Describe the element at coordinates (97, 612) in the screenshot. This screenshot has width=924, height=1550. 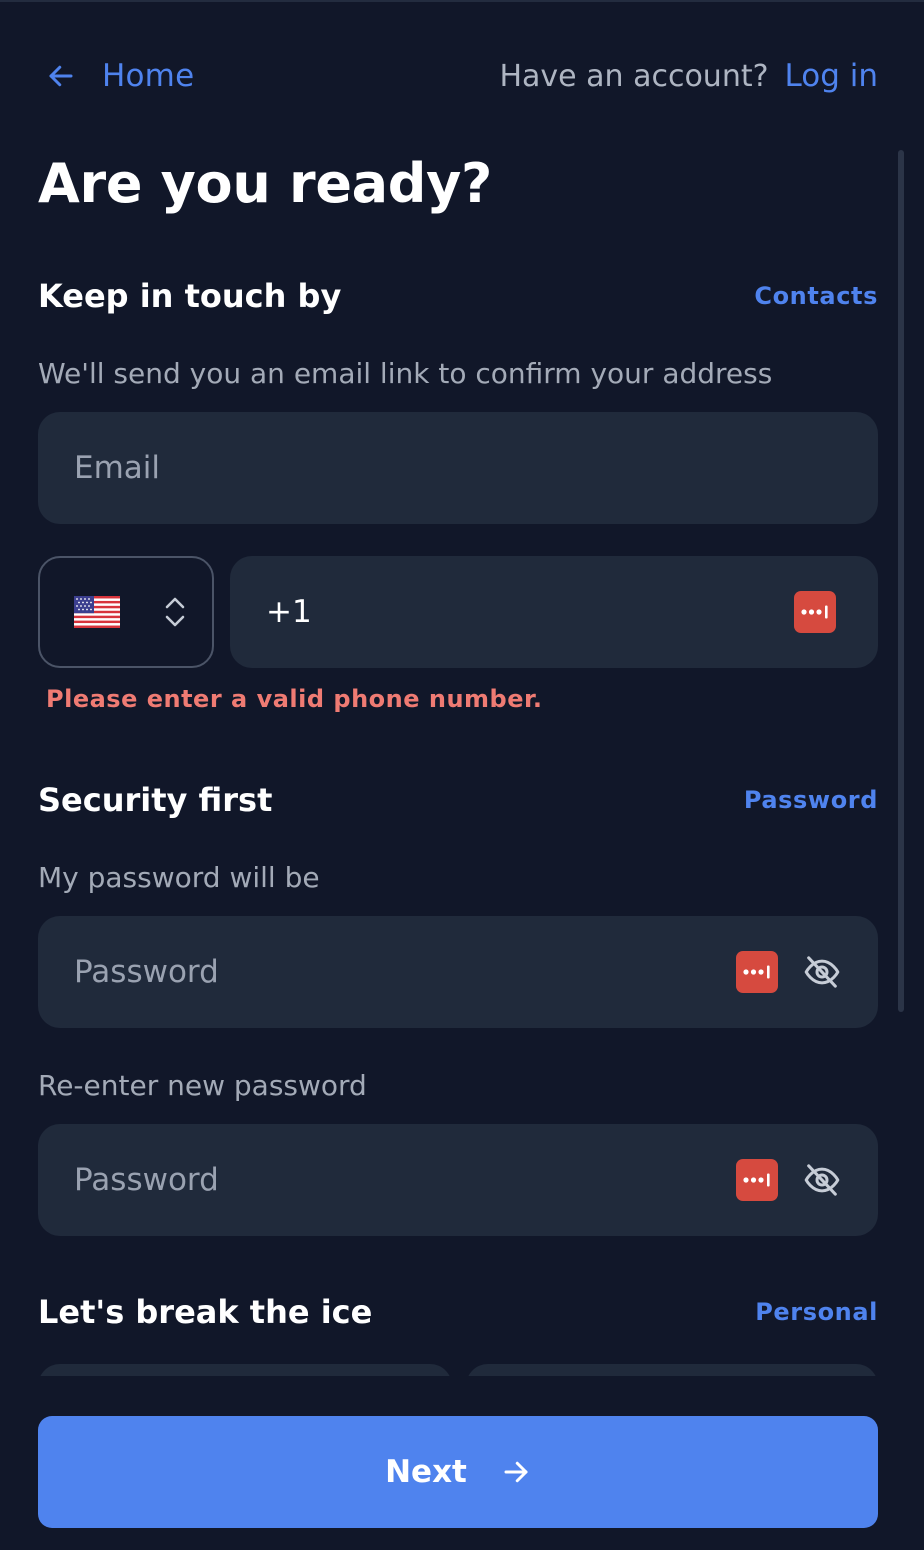
I see `us-flag-icon` at that location.